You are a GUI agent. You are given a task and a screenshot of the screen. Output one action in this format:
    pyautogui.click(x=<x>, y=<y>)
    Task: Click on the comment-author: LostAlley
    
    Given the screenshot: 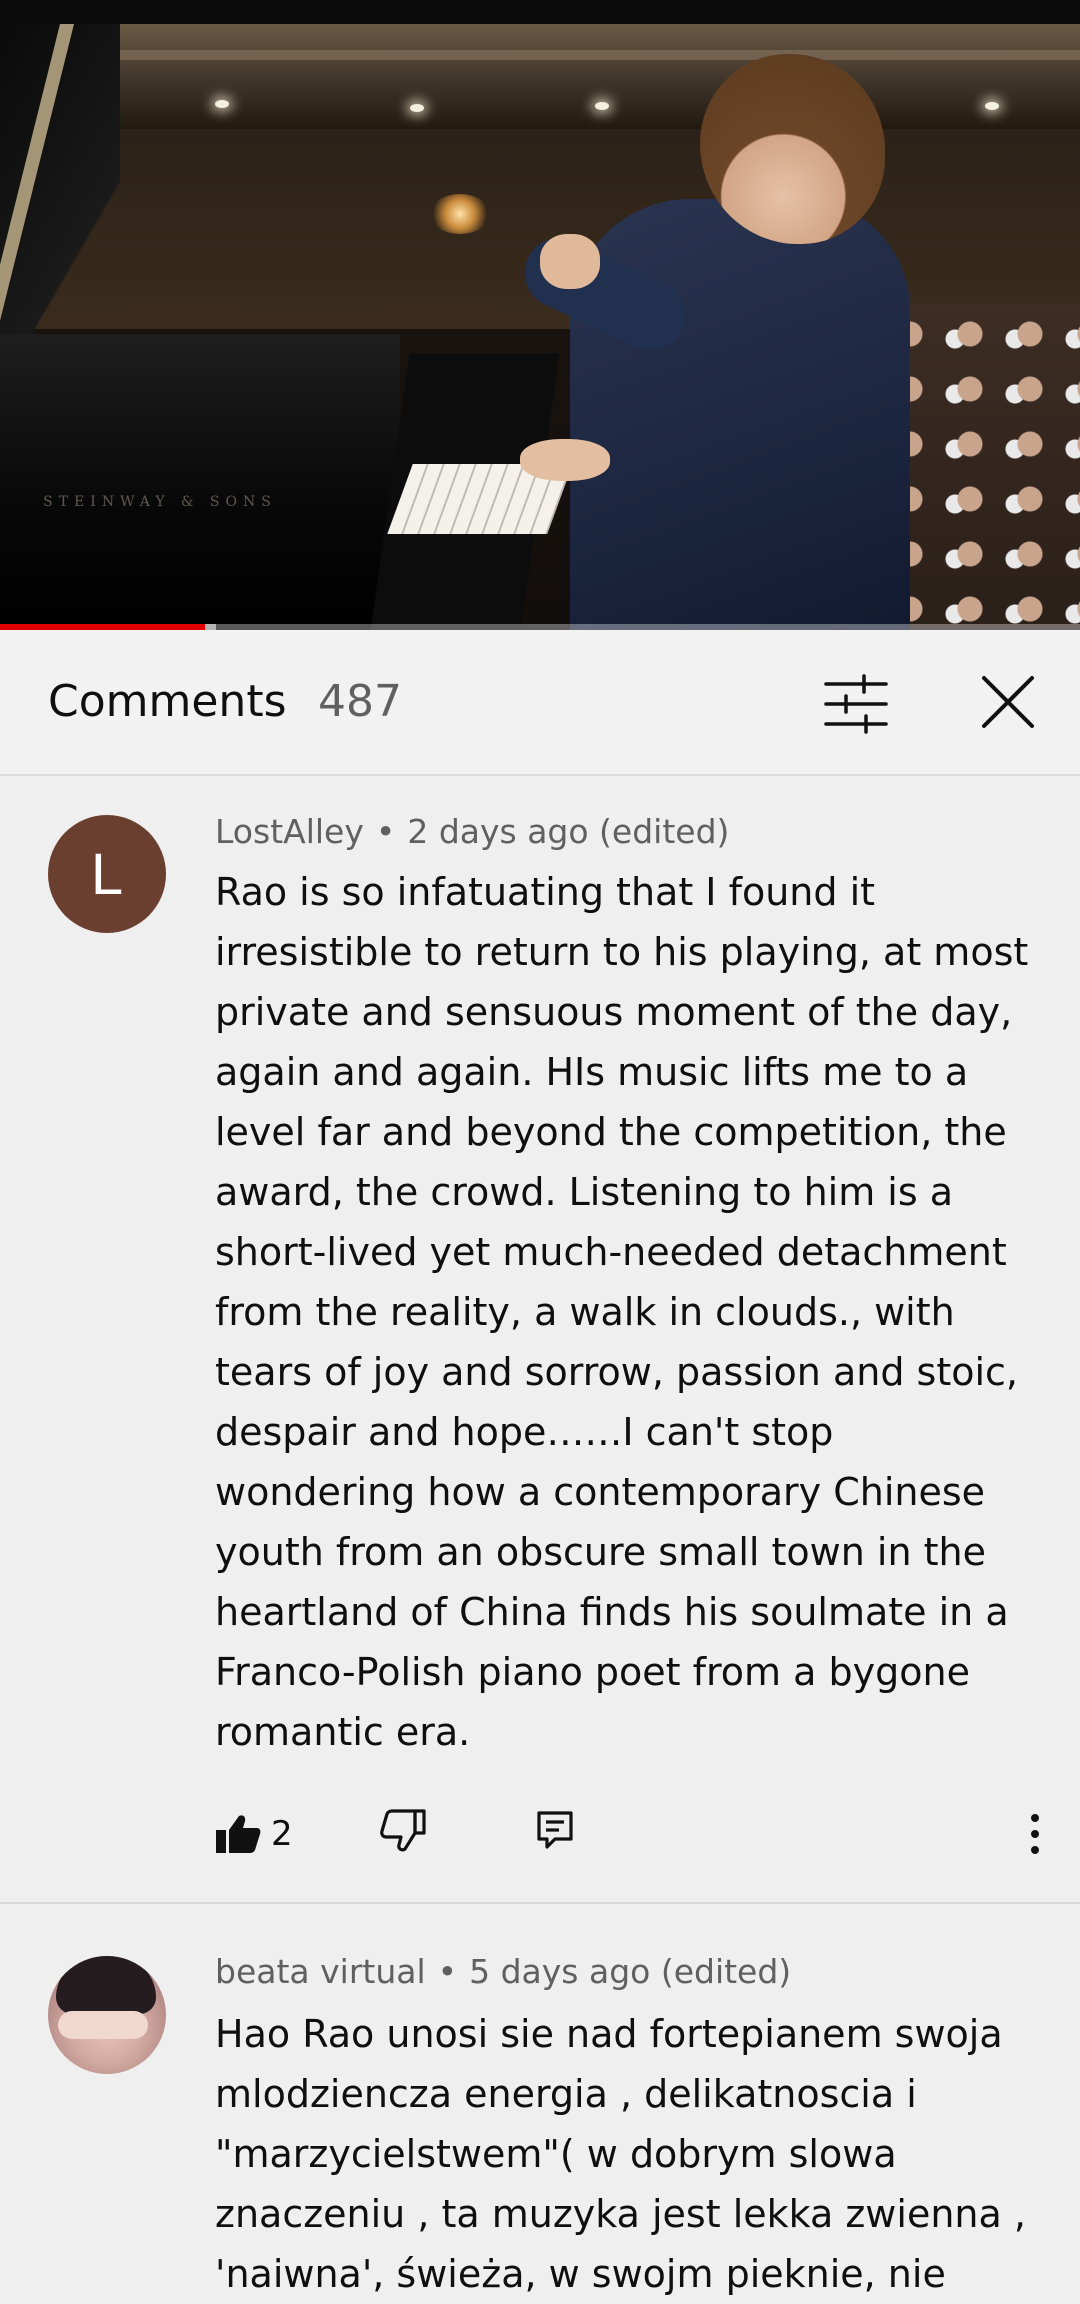 What is the action you would take?
    pyautogui.click(x=289, y=831)
    